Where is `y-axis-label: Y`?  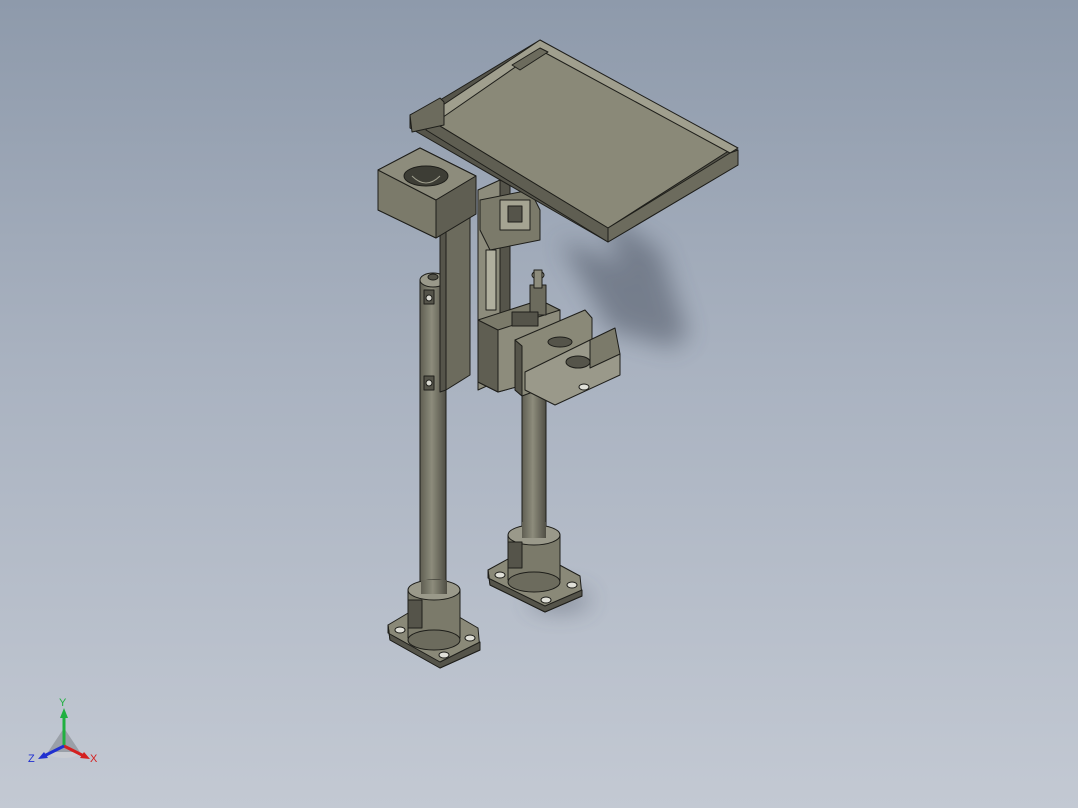
y-axis-label: Y is located at coordinates (63, 703).